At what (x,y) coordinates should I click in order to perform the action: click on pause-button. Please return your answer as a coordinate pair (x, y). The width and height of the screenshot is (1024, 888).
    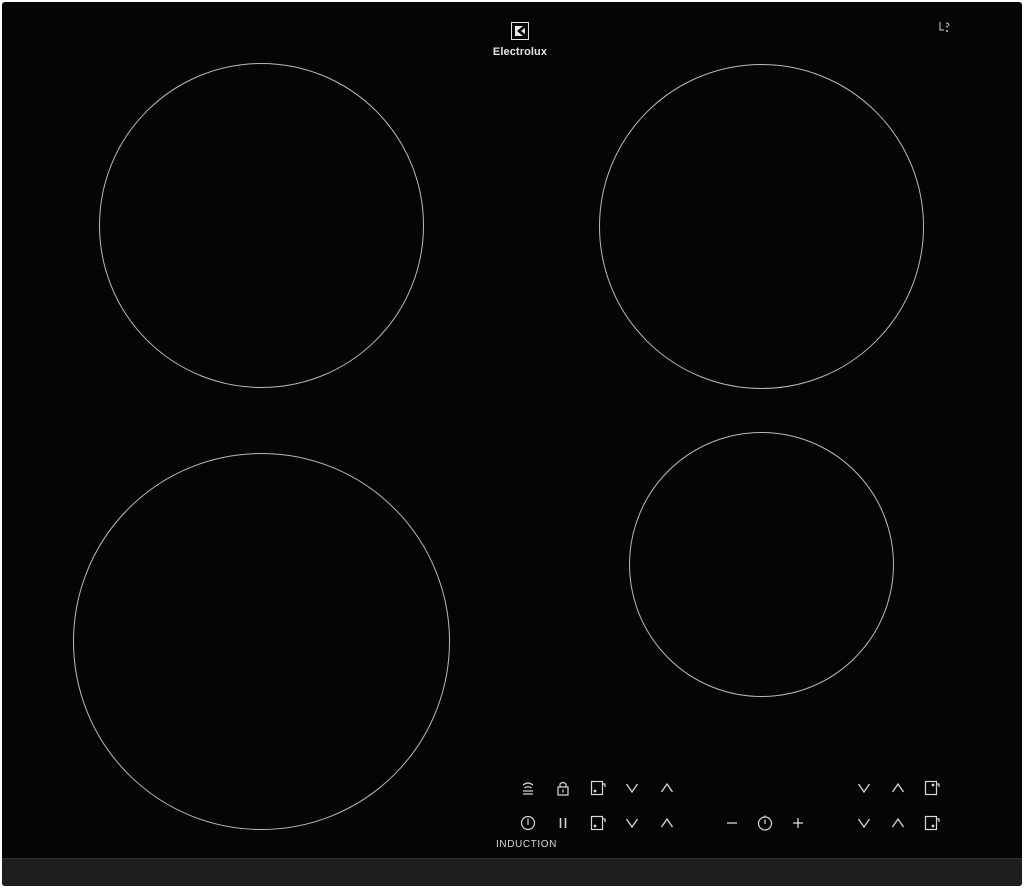
    Looking at the image, I should click on (563, 823).